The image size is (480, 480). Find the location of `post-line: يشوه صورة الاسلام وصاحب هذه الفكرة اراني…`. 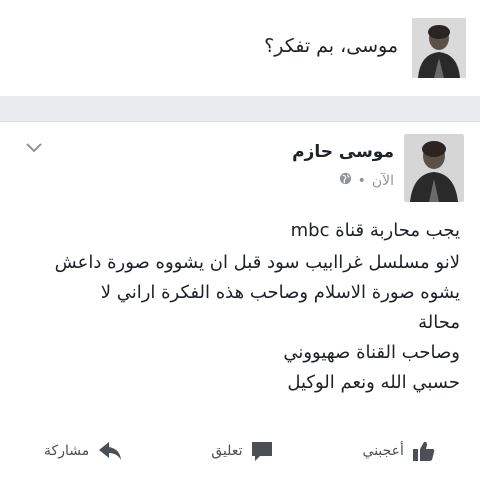

post-line: يشوه صورة الاسلام وصاحب هذه الفكرة اراني… is located at coordinates (280, 292).